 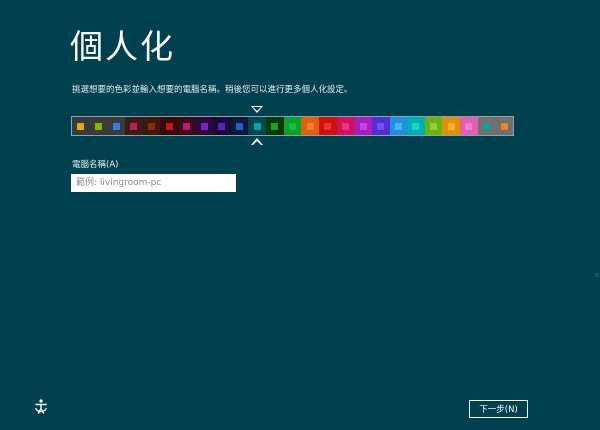 What do you see at coordinates (597, 275) in the screenshot?
I see `side-scroll-marker` at bounding box center [597, 275].